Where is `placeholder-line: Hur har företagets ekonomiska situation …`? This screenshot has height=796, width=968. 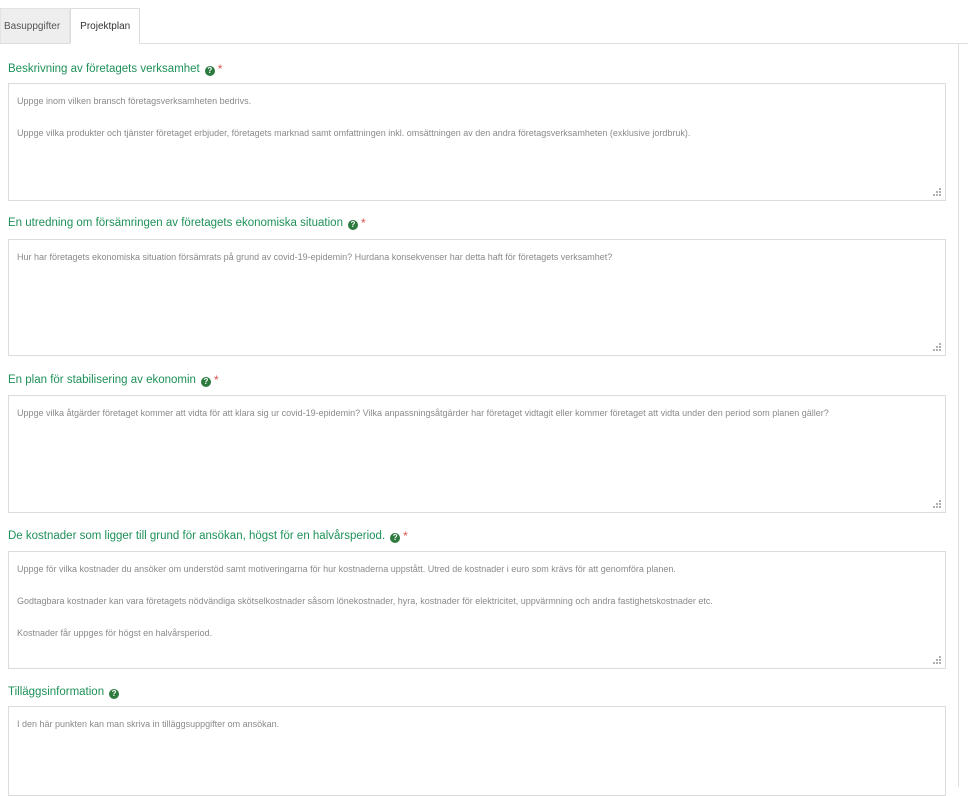 placeholder-line: Hur har företagets ekonomiska situation … is located at coordinates (315, 257).